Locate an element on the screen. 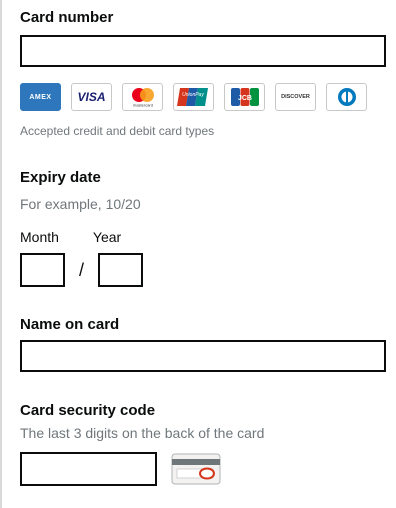  amex-logo: AMEX is located at coordinates (40, 97).